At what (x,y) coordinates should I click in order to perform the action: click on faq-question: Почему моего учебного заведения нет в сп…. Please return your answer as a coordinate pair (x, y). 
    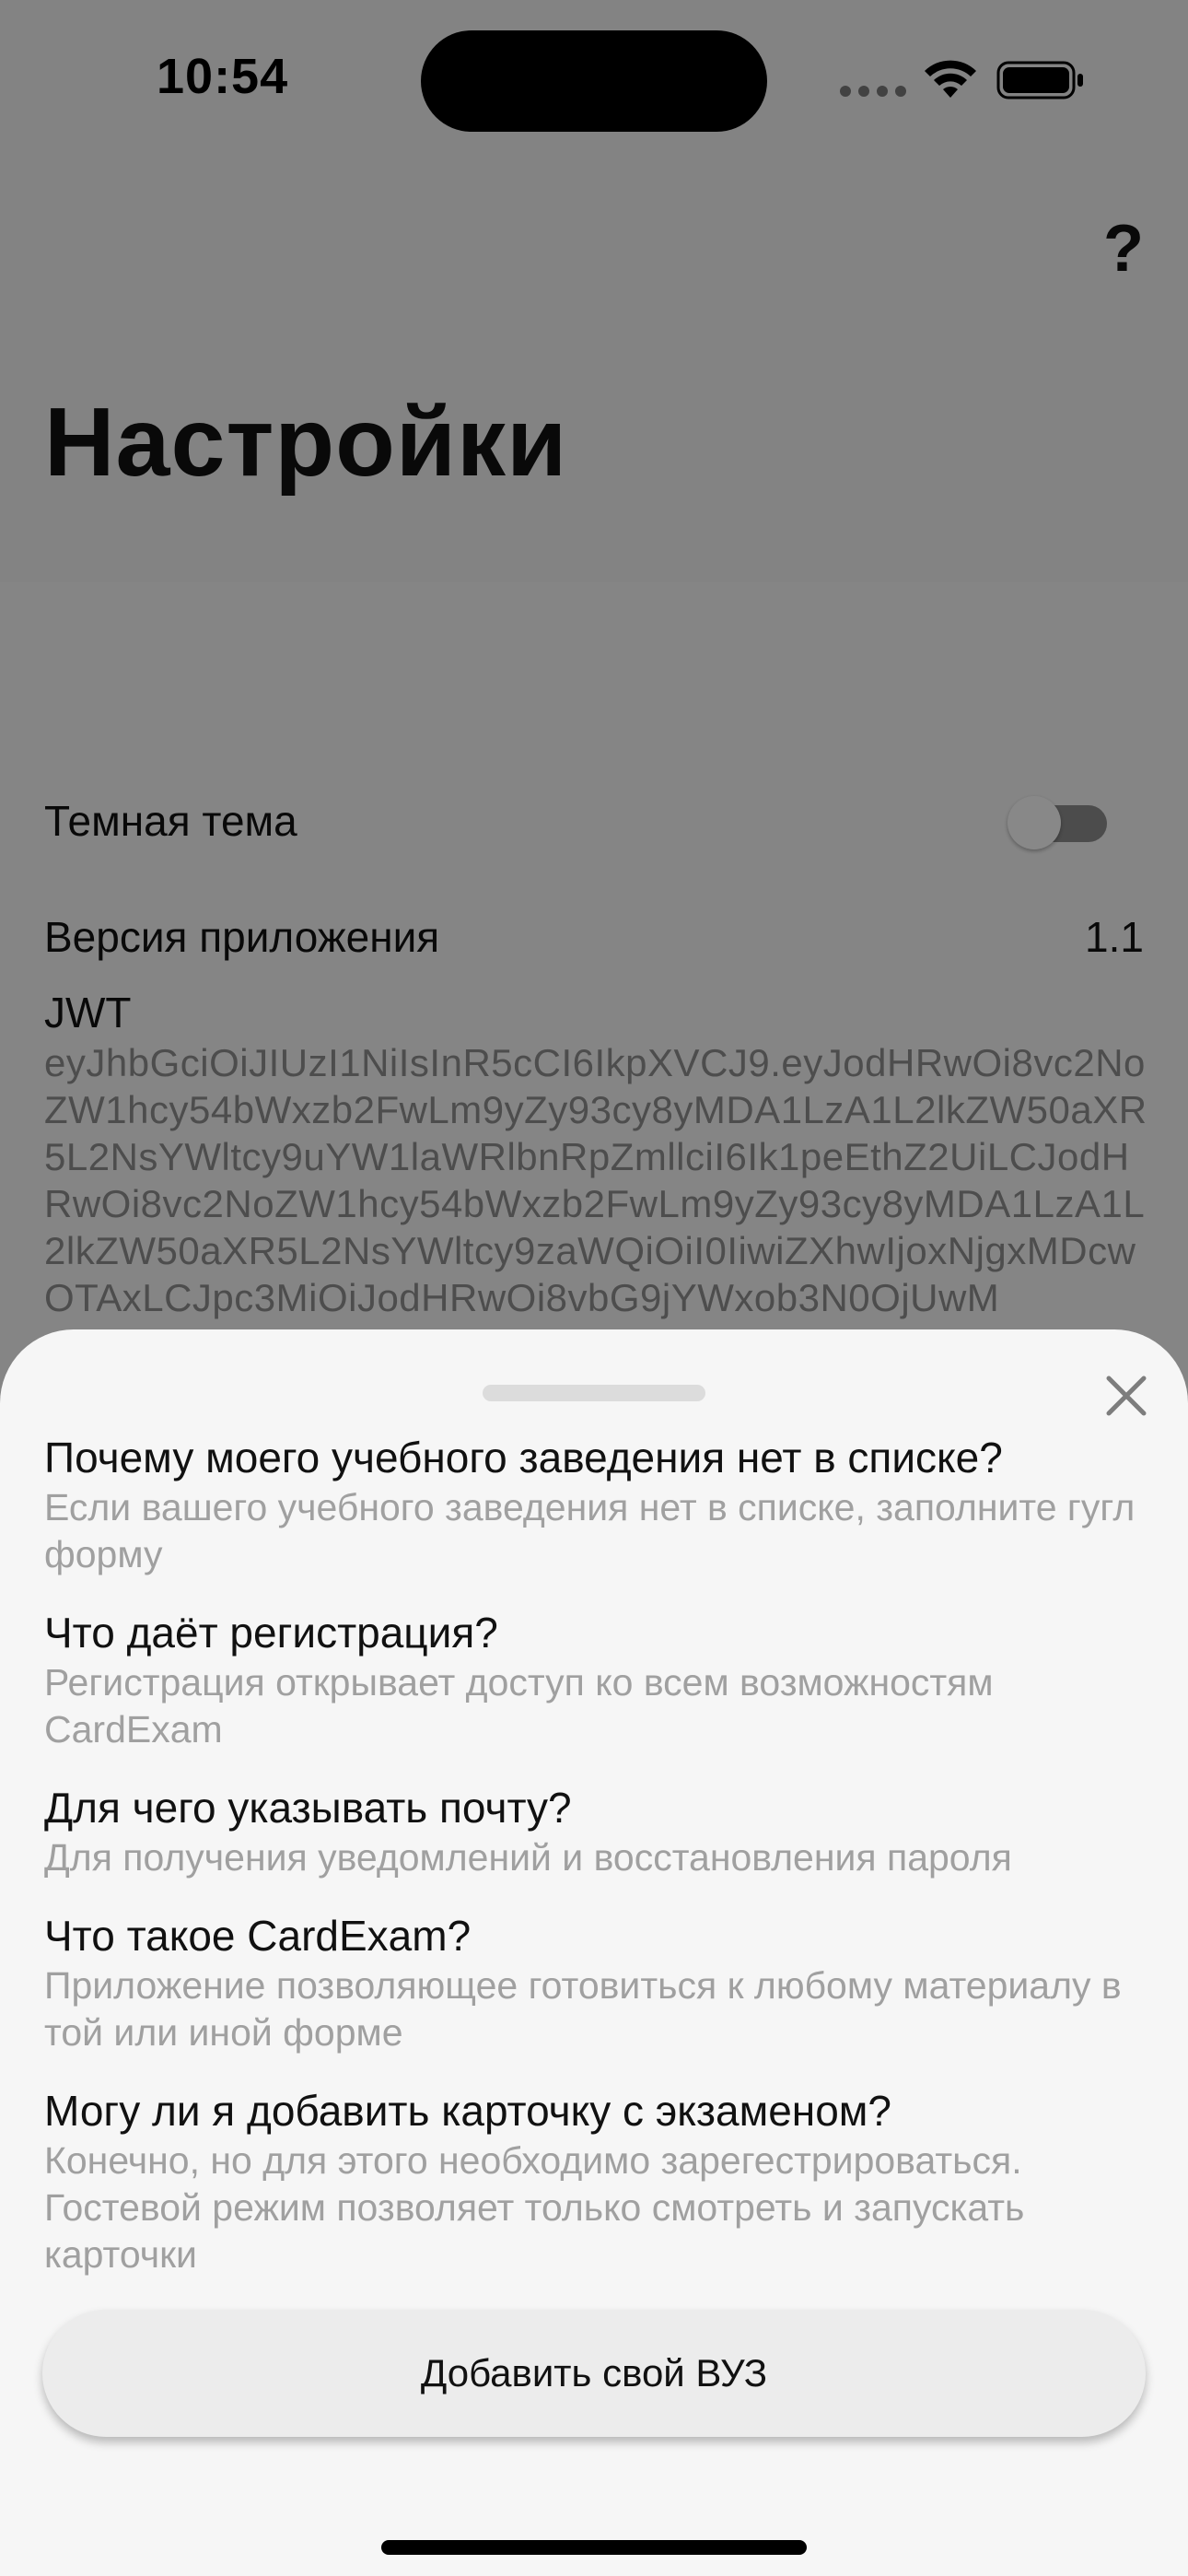
    Looking at the image, I should click on (523, 1457).